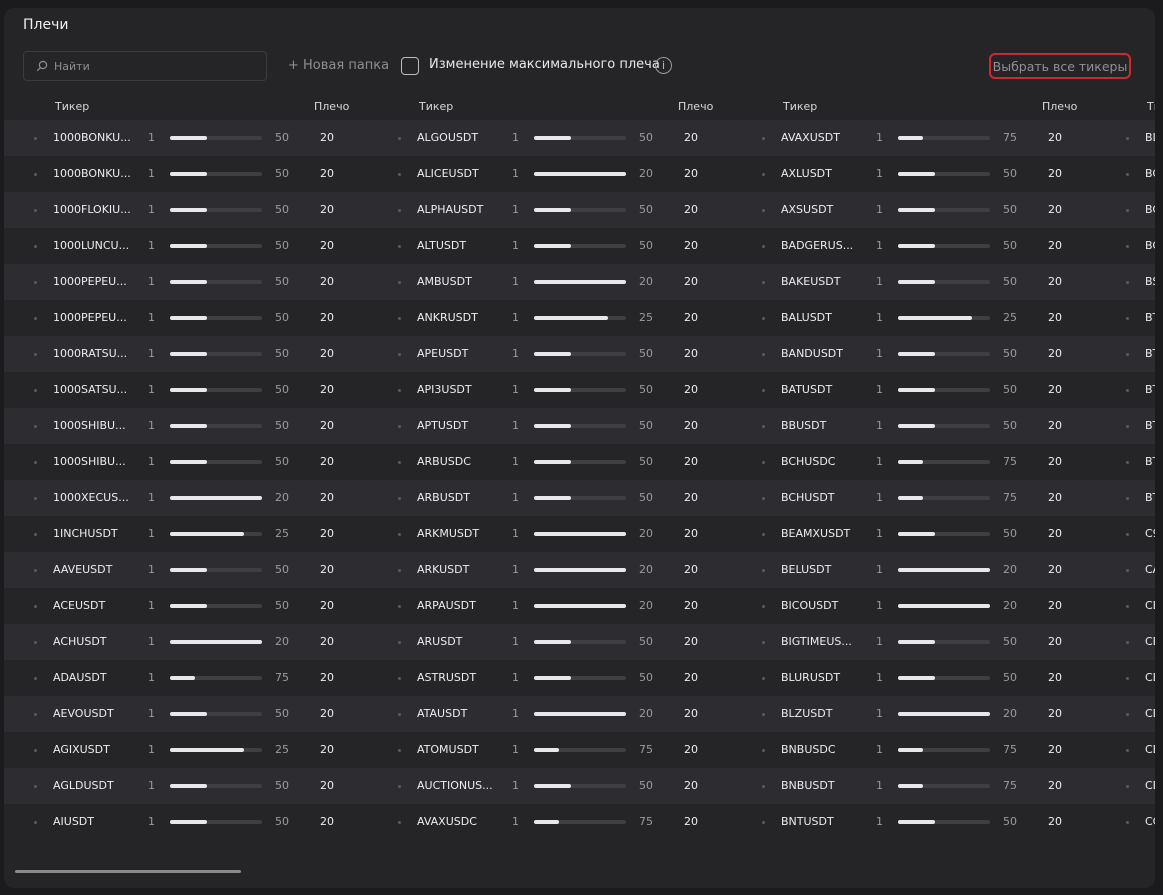 This screenshot has height=895, width=1163. I want to click on info-icon: i, so click(663, 65).